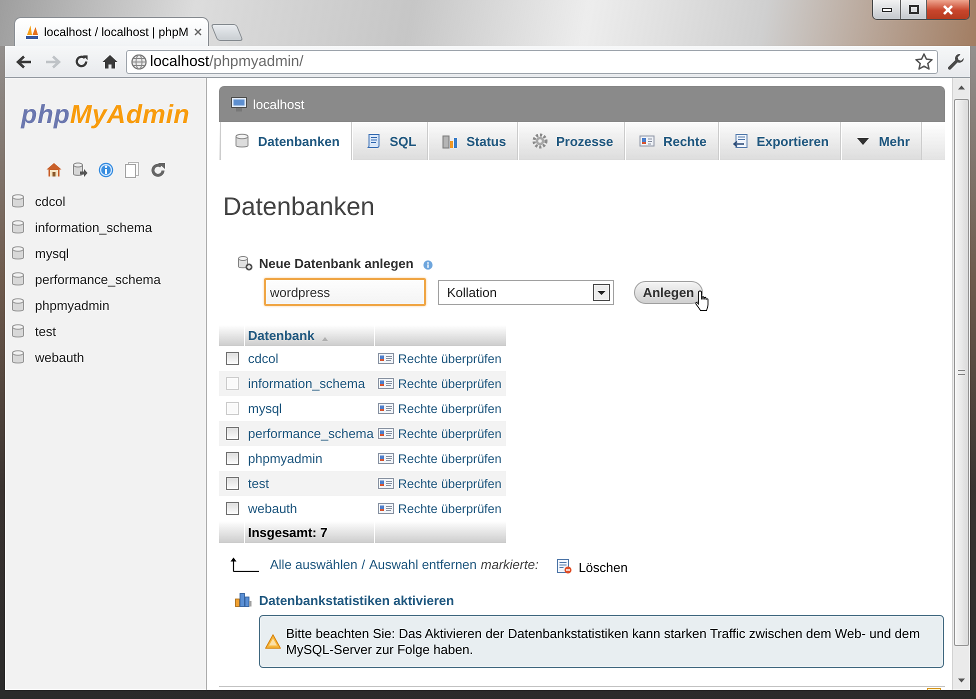 Image resolution: width=976 pixels, height=699 pixels. What do you see at coordinates (311, 433) in the screenshot?
I see `database-link: performance_schema` at bounding box center [311, 433].